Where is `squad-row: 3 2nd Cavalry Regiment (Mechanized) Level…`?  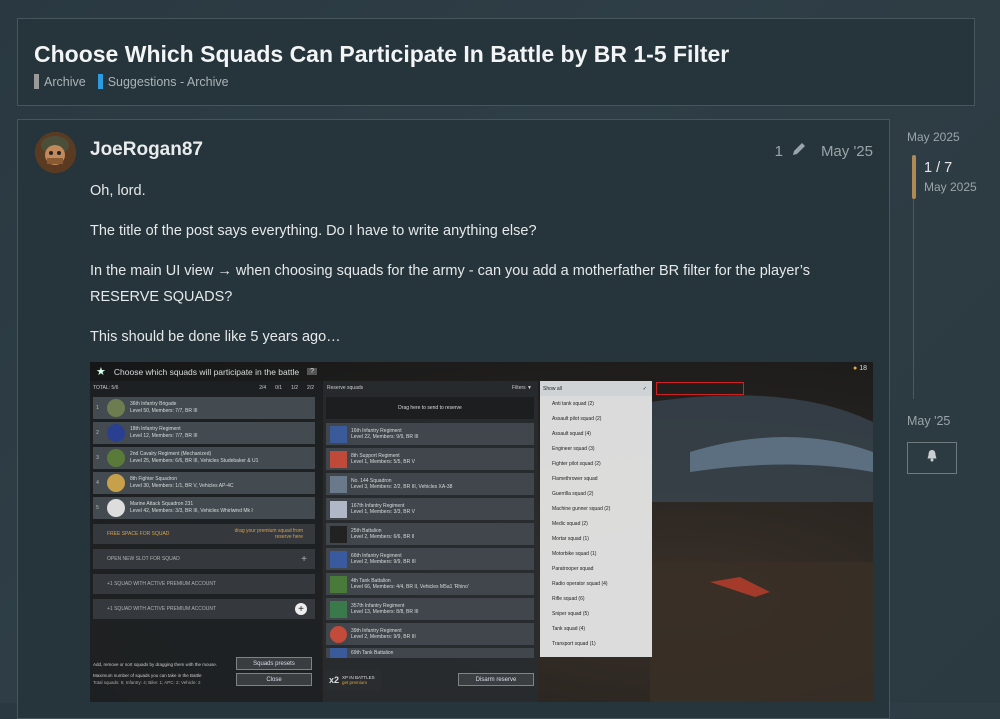 squad-row: 3 2nd Cavalry Regiment (Mechanized) Level… is located at coordinates (204, 458).